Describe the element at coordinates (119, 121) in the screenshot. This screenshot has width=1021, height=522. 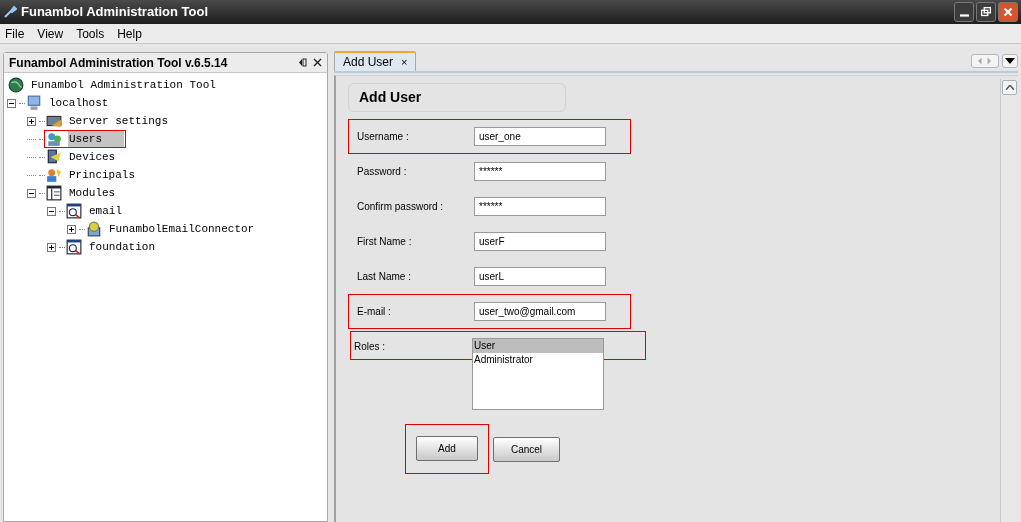
I see `tree-item: Server settings` at that location.